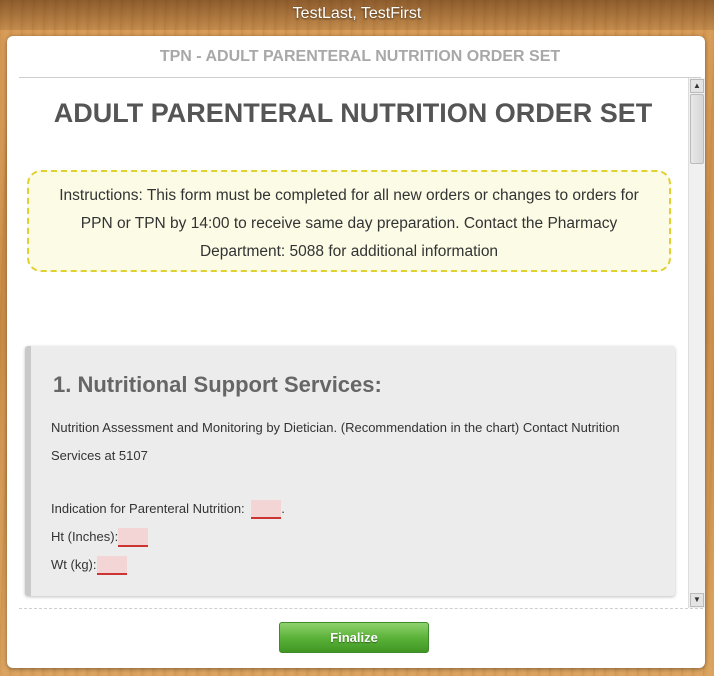 Image resolution: width=714 pixels, height=676 pixels. I want to click on vertical-scrollbar: ▲ ▼, so click(696, 343).